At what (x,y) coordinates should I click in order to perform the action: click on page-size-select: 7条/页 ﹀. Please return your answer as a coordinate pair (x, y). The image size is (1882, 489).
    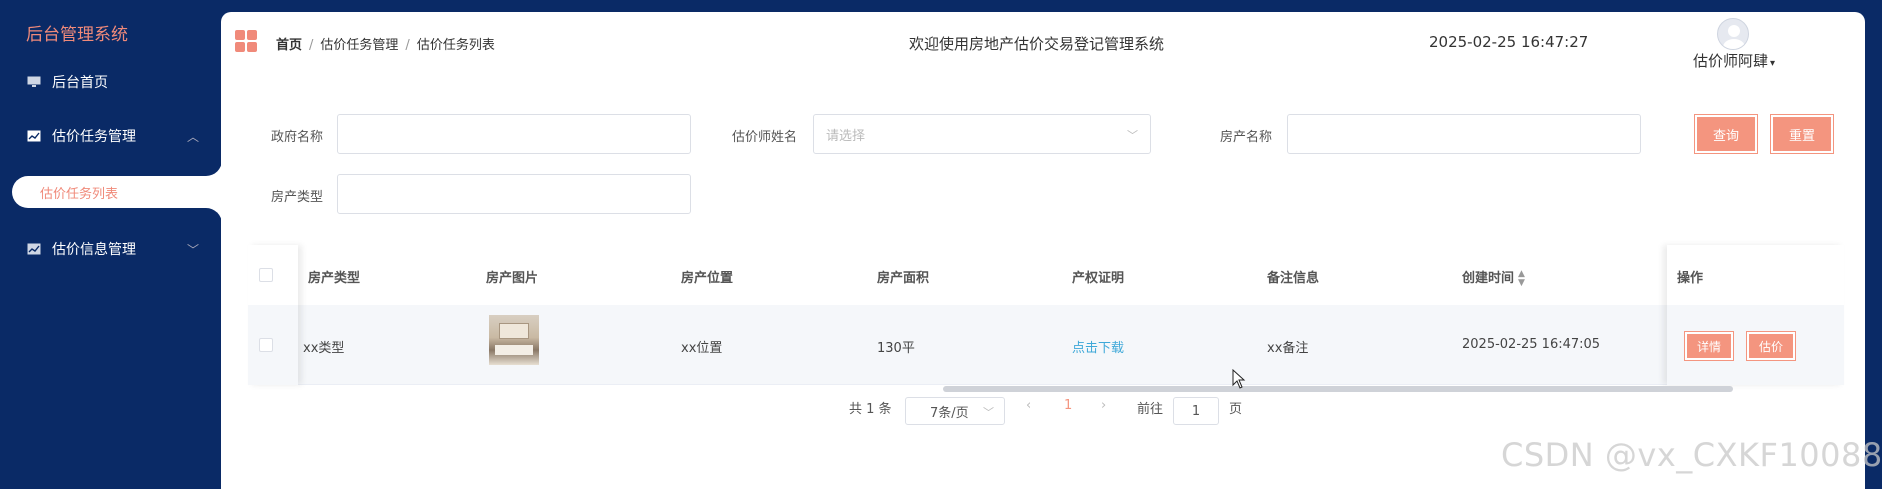
    Looking at the image, I should click on (955, 411).